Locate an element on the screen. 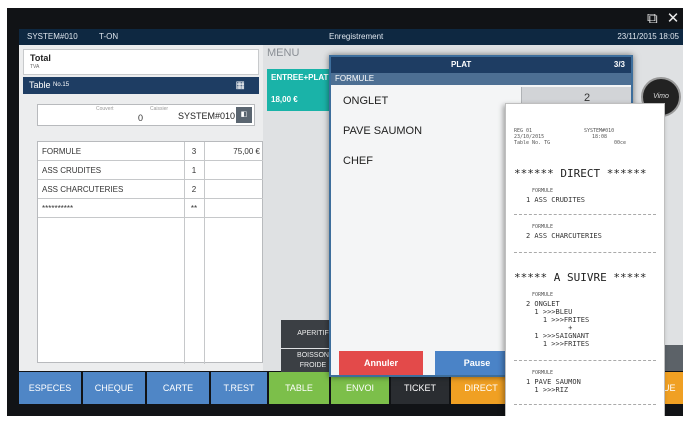 The height and width of the screenshot is (424, 690). dialog-header: PLAT 3/3 is located at coordinates (481, 65).